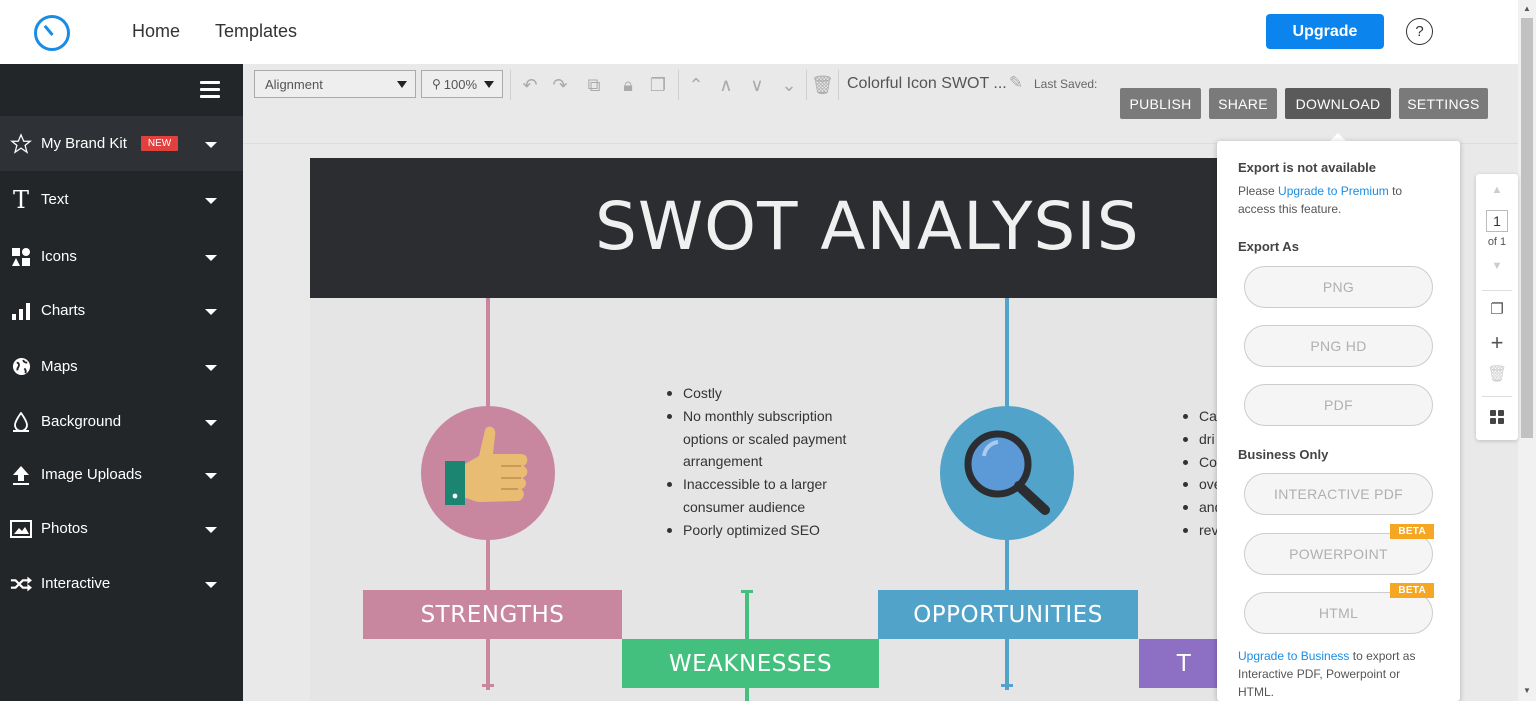 The image size is (1536, 701). Describe the element at coordinates (1160, 103) in the screenshot. I see `publish-button: PUBLISH` at that location.